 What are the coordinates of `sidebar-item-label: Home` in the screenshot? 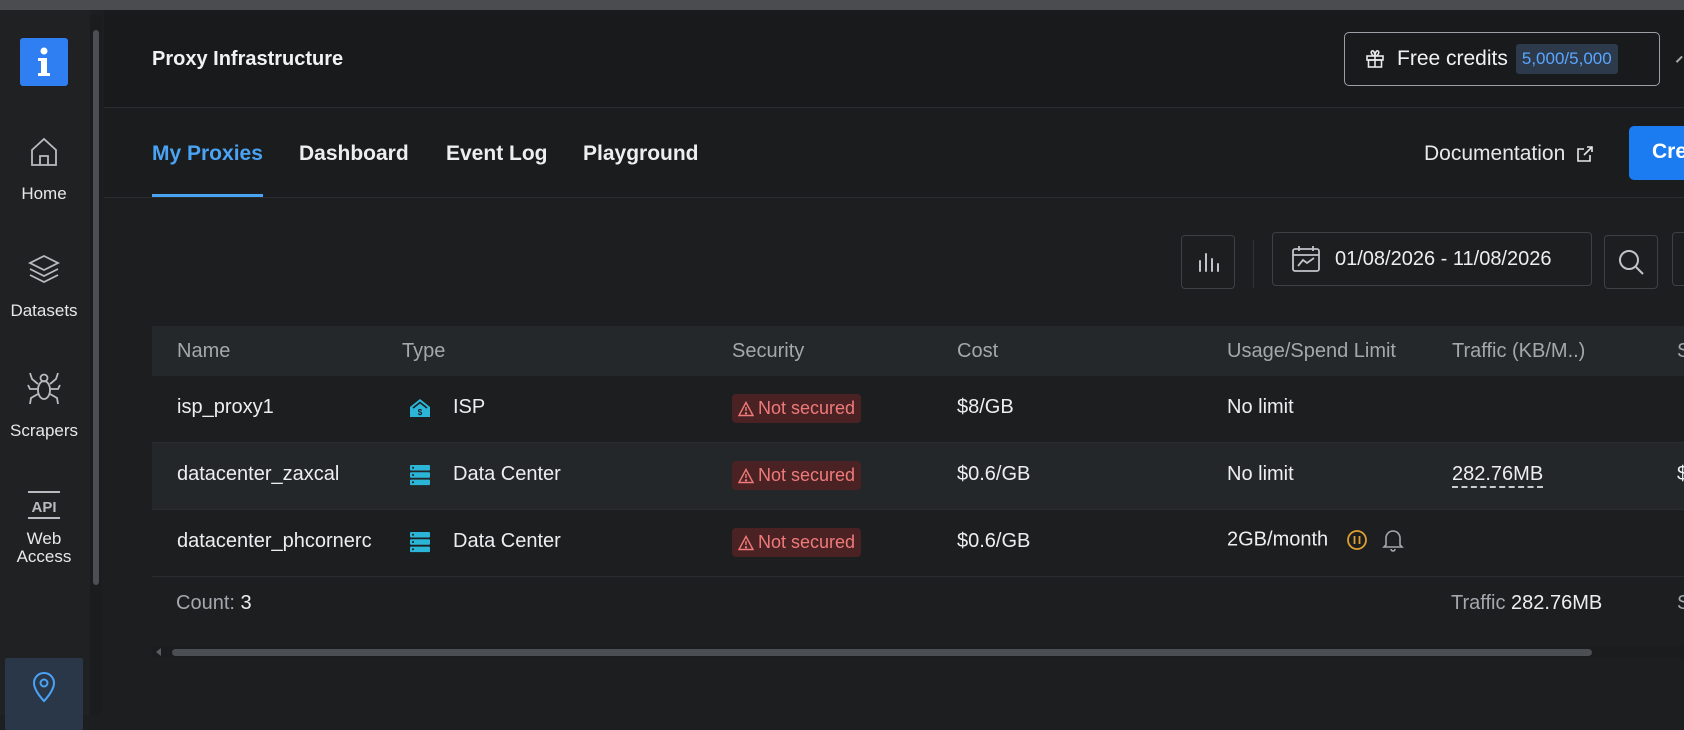 It's located at (44, 193).